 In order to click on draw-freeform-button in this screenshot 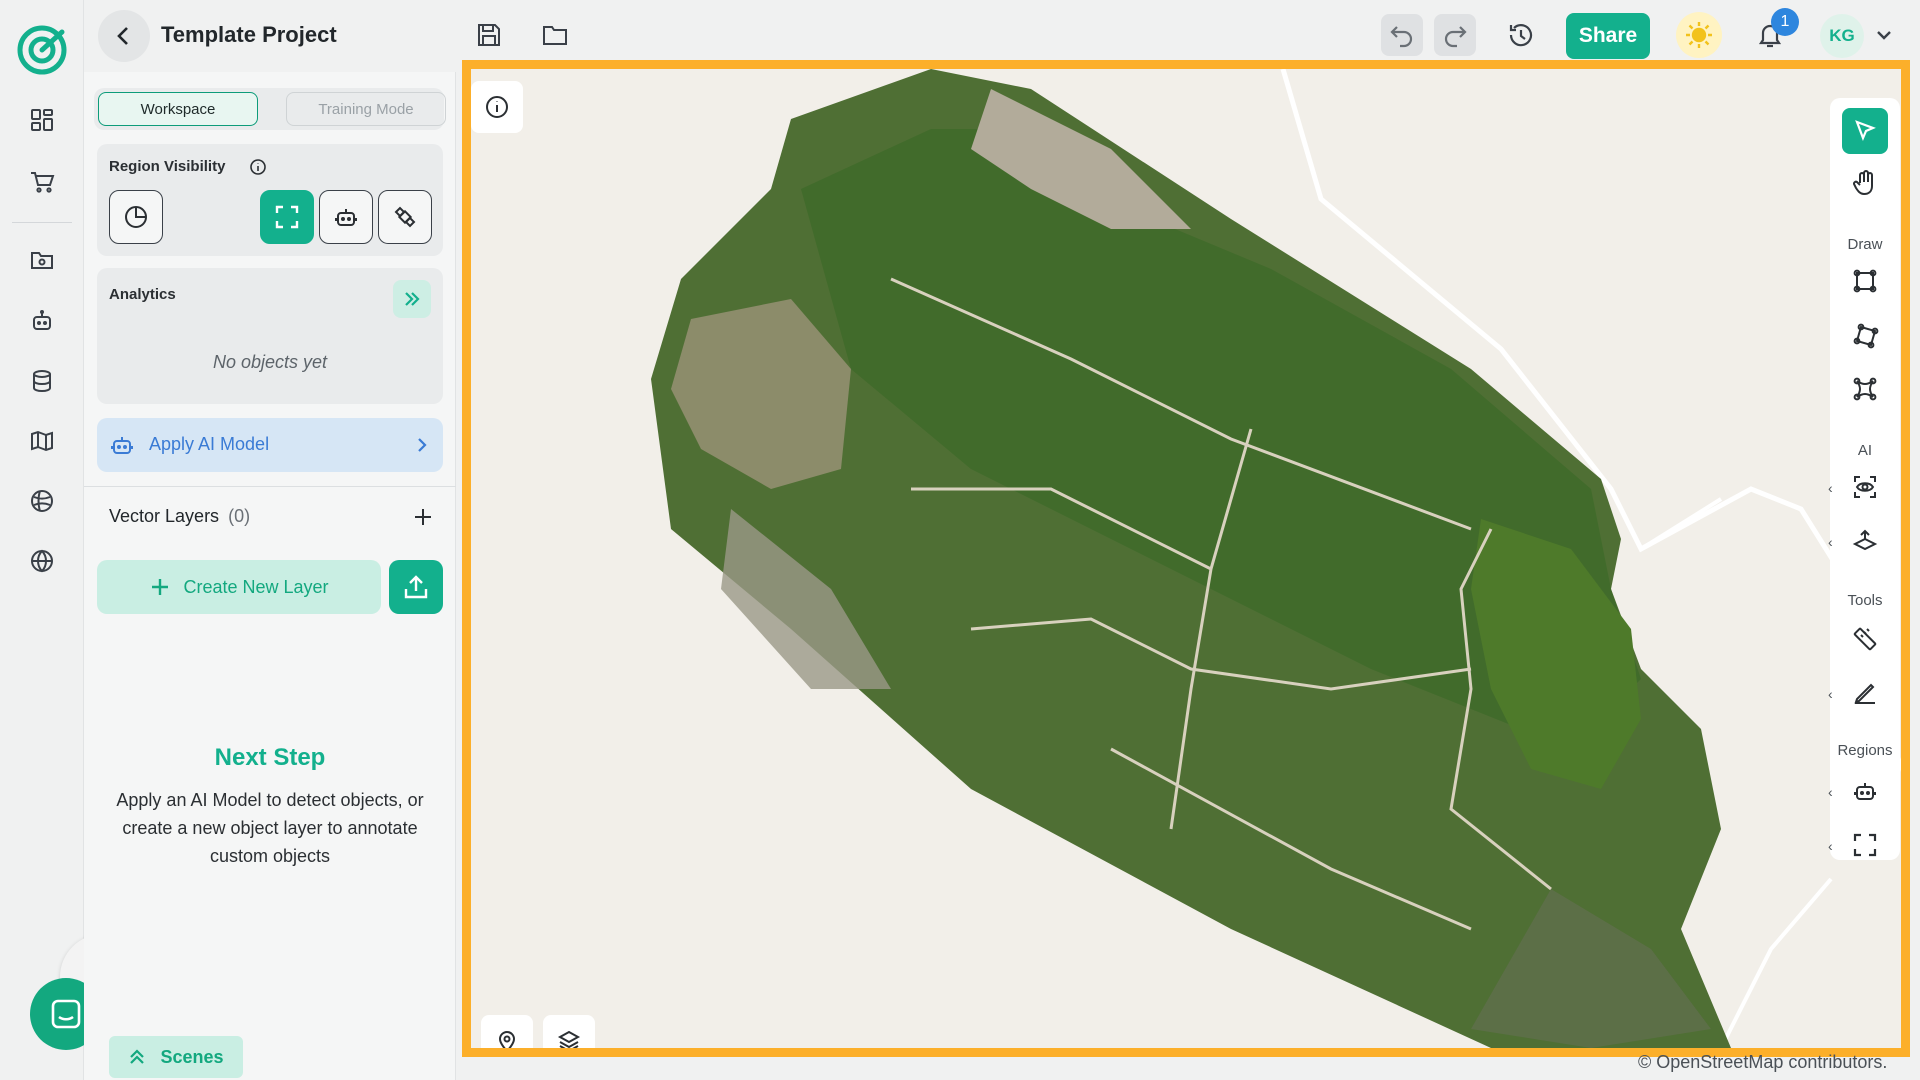, I will do `click(1865, 389)`.